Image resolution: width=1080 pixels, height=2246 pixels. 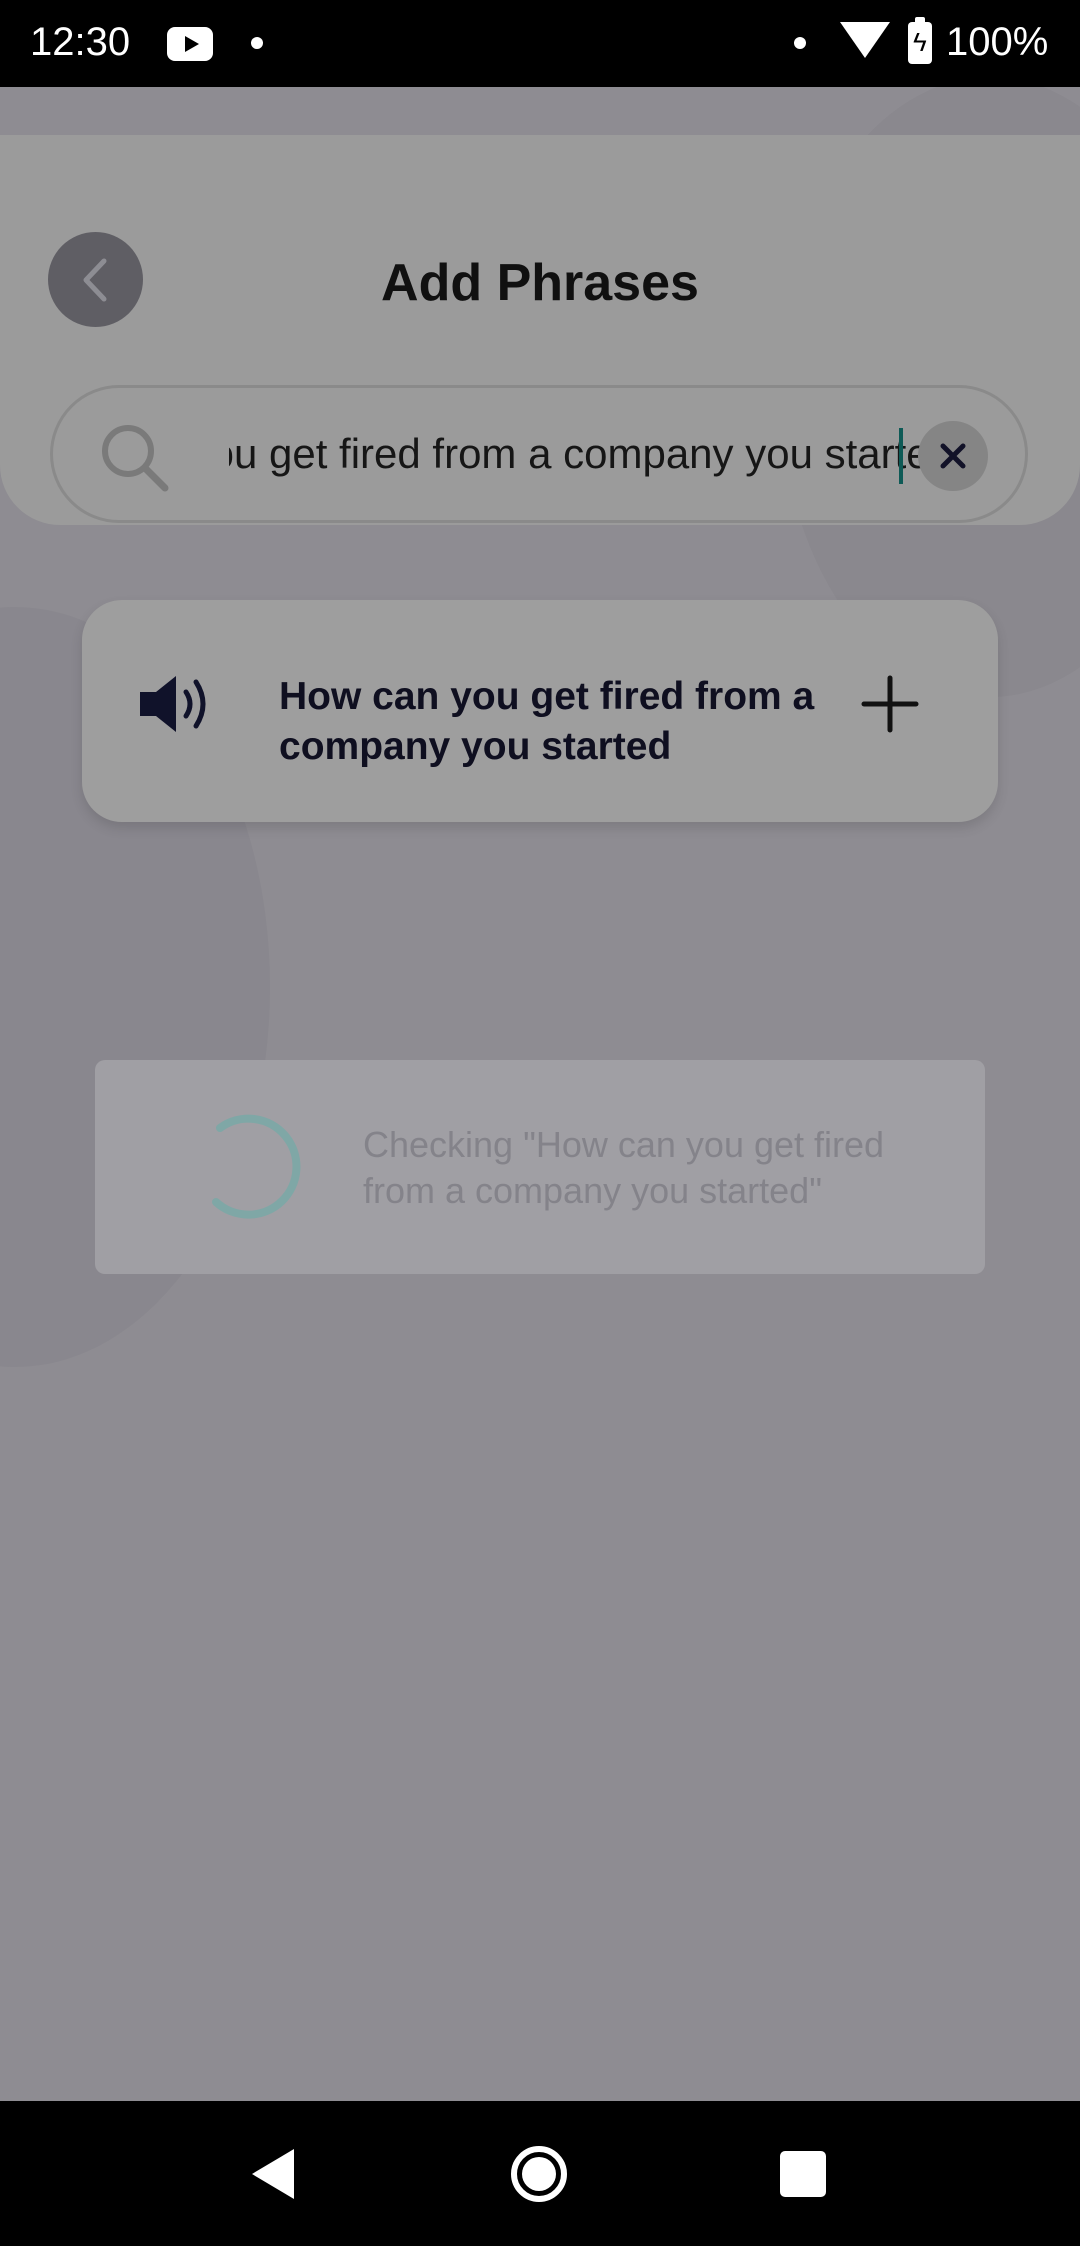 I want to click on status-time: 12:30, so click(x=80, y=42).